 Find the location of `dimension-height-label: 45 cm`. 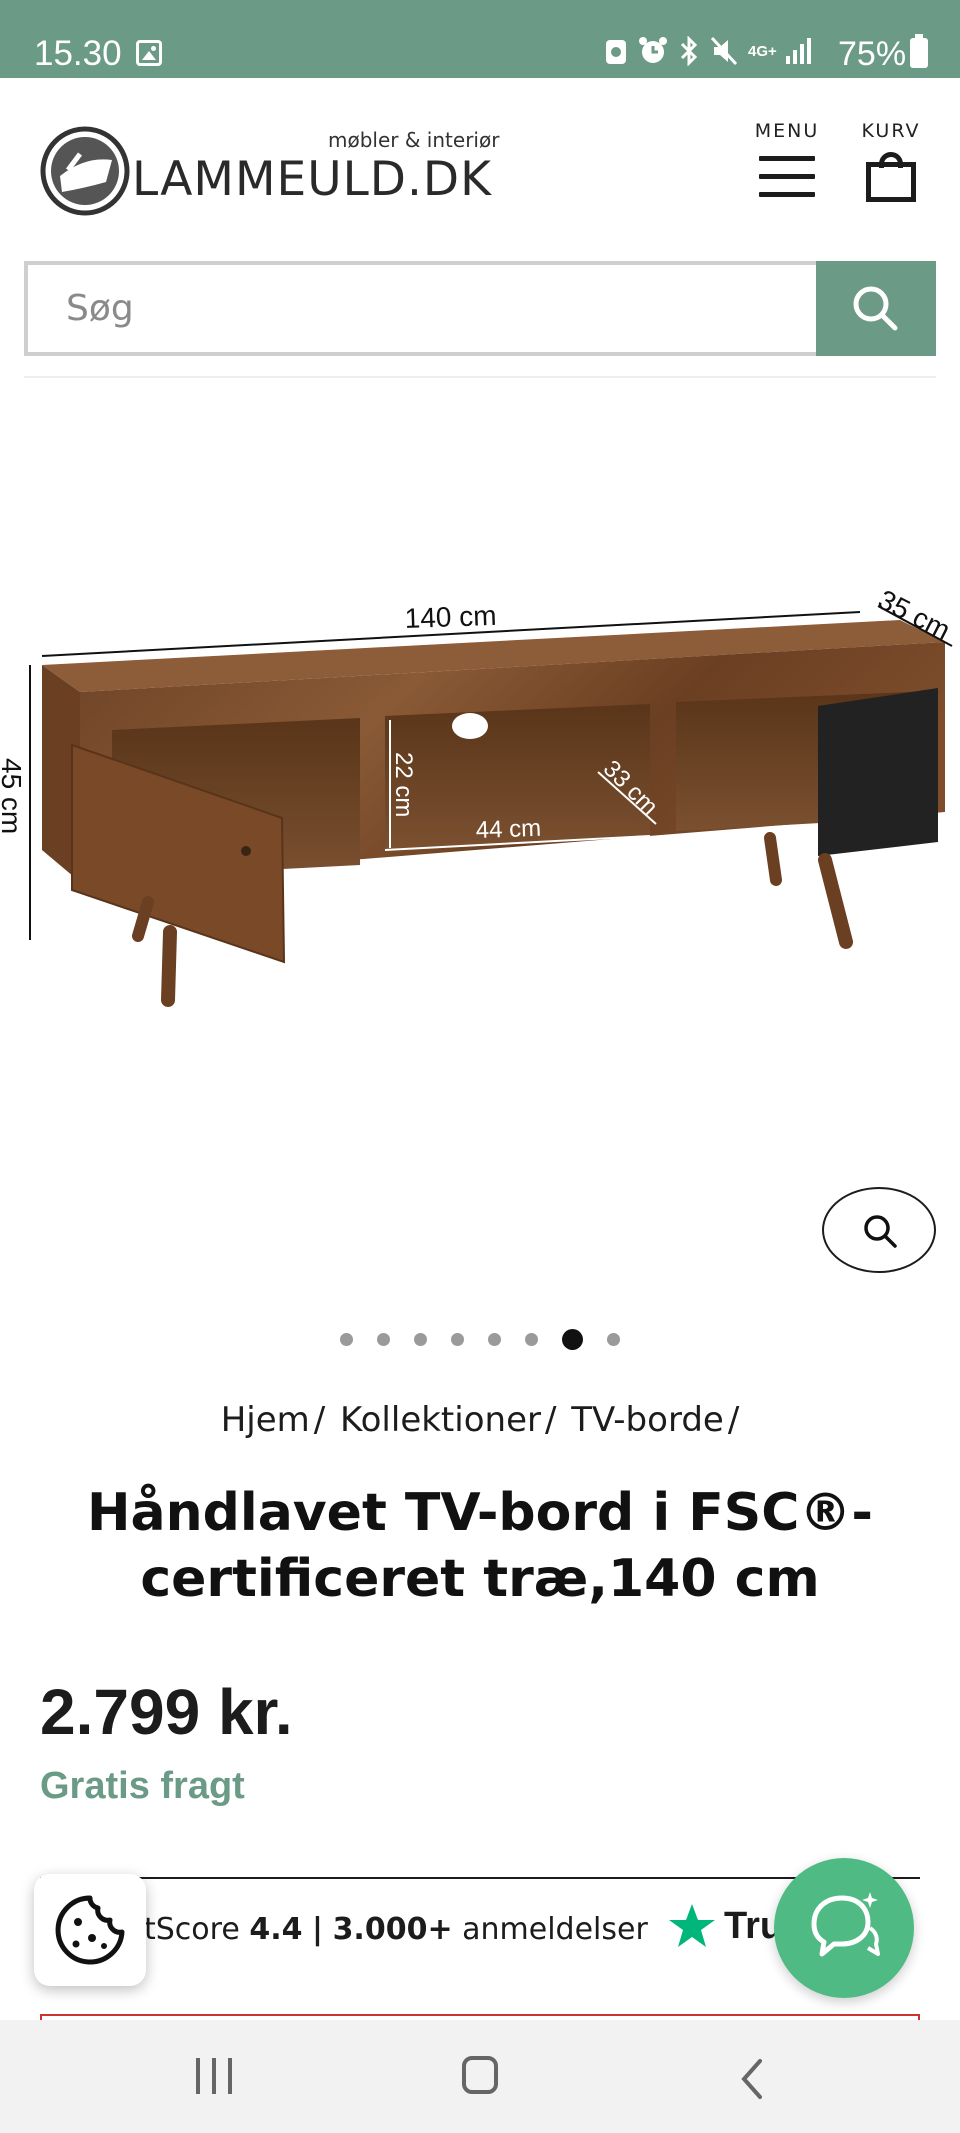

dimension-height-label: 45 cm is located at coordinates (13, 796).